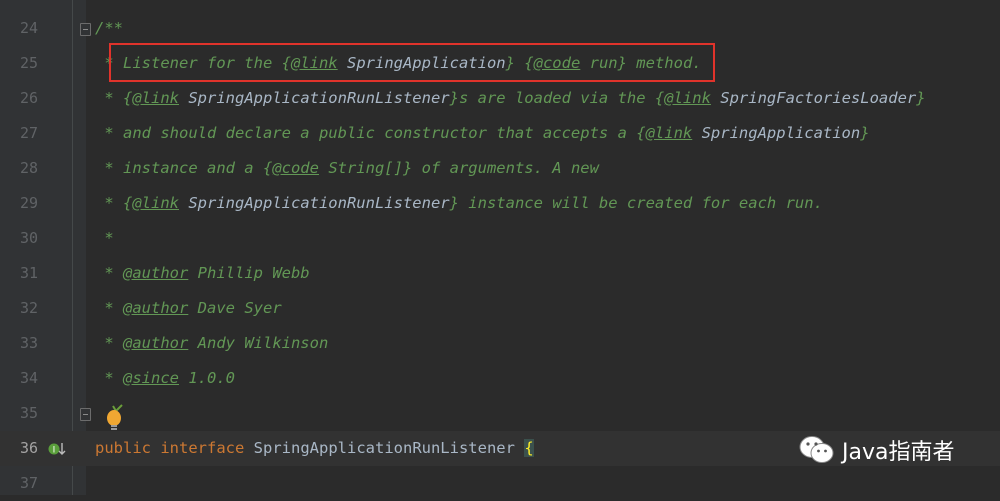  Describe the element at coordinates (28, 203) in the screenshot. I see `line-number: 29` at that location.